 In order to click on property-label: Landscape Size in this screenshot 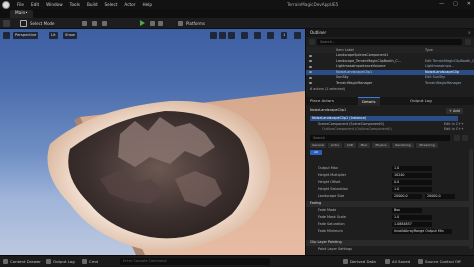, I will do `click(331, 196)`.